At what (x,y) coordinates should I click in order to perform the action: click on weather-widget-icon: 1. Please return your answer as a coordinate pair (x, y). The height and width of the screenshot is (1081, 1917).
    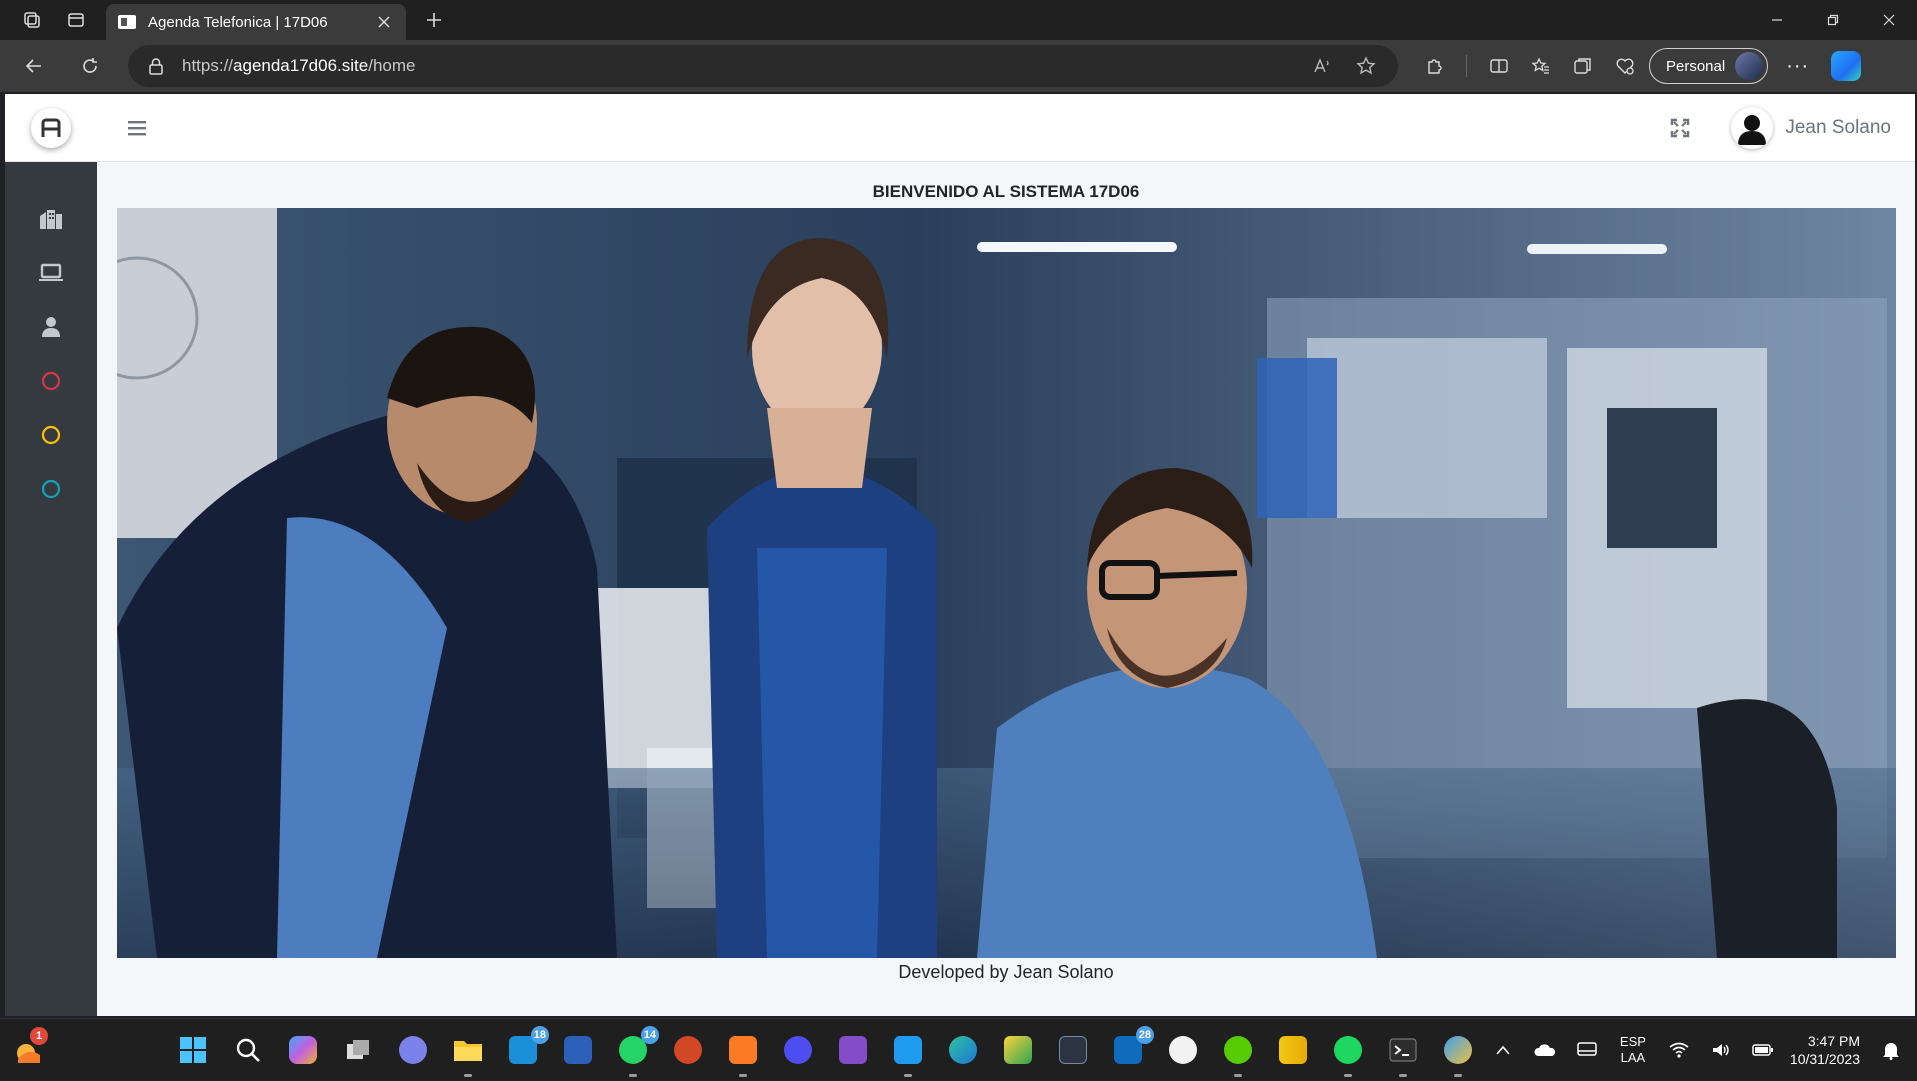
    Looking at the image, I should click on (30, 1047).